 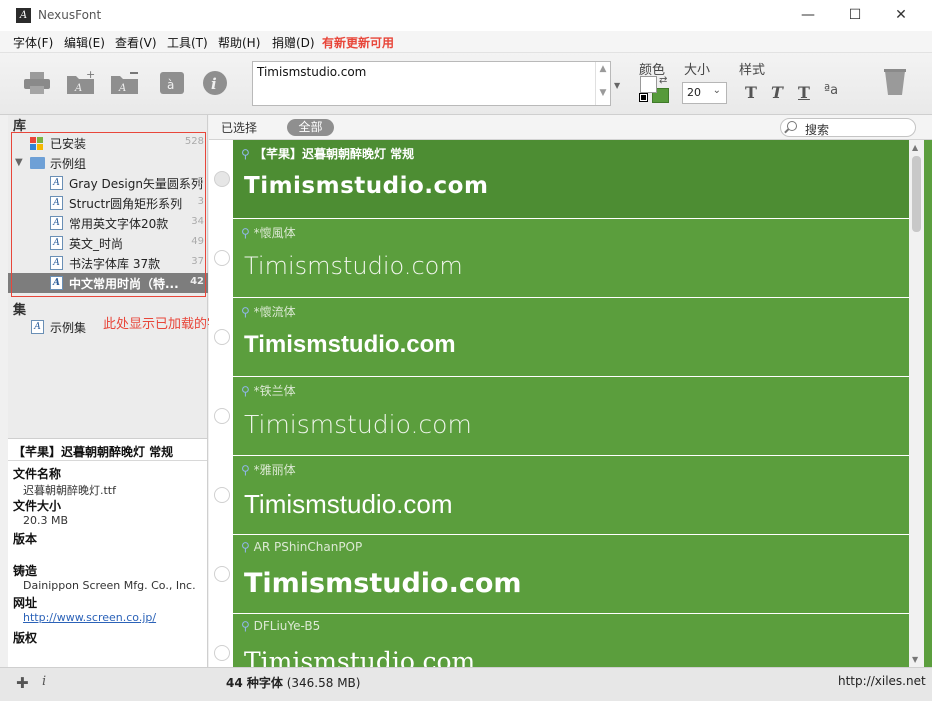 I want to click on character-map-icon: à, so click(x=173, y=83).